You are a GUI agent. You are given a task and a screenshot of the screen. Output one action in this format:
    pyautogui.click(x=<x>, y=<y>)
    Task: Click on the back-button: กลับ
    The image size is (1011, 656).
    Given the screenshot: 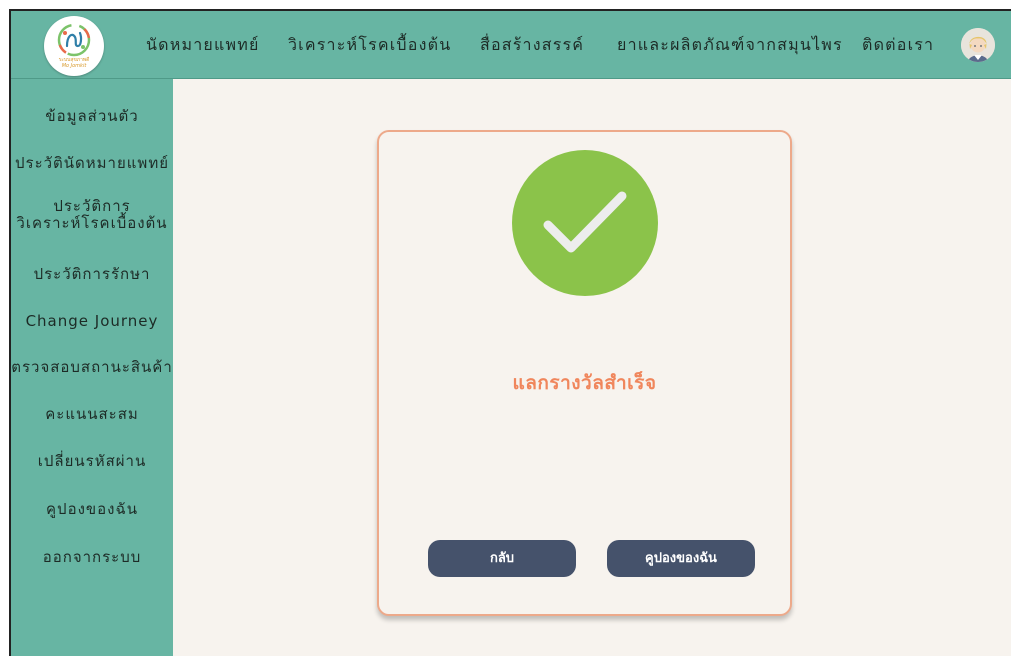 What is the action you would take?
    pyautogui.click(x=502, y=558)
    